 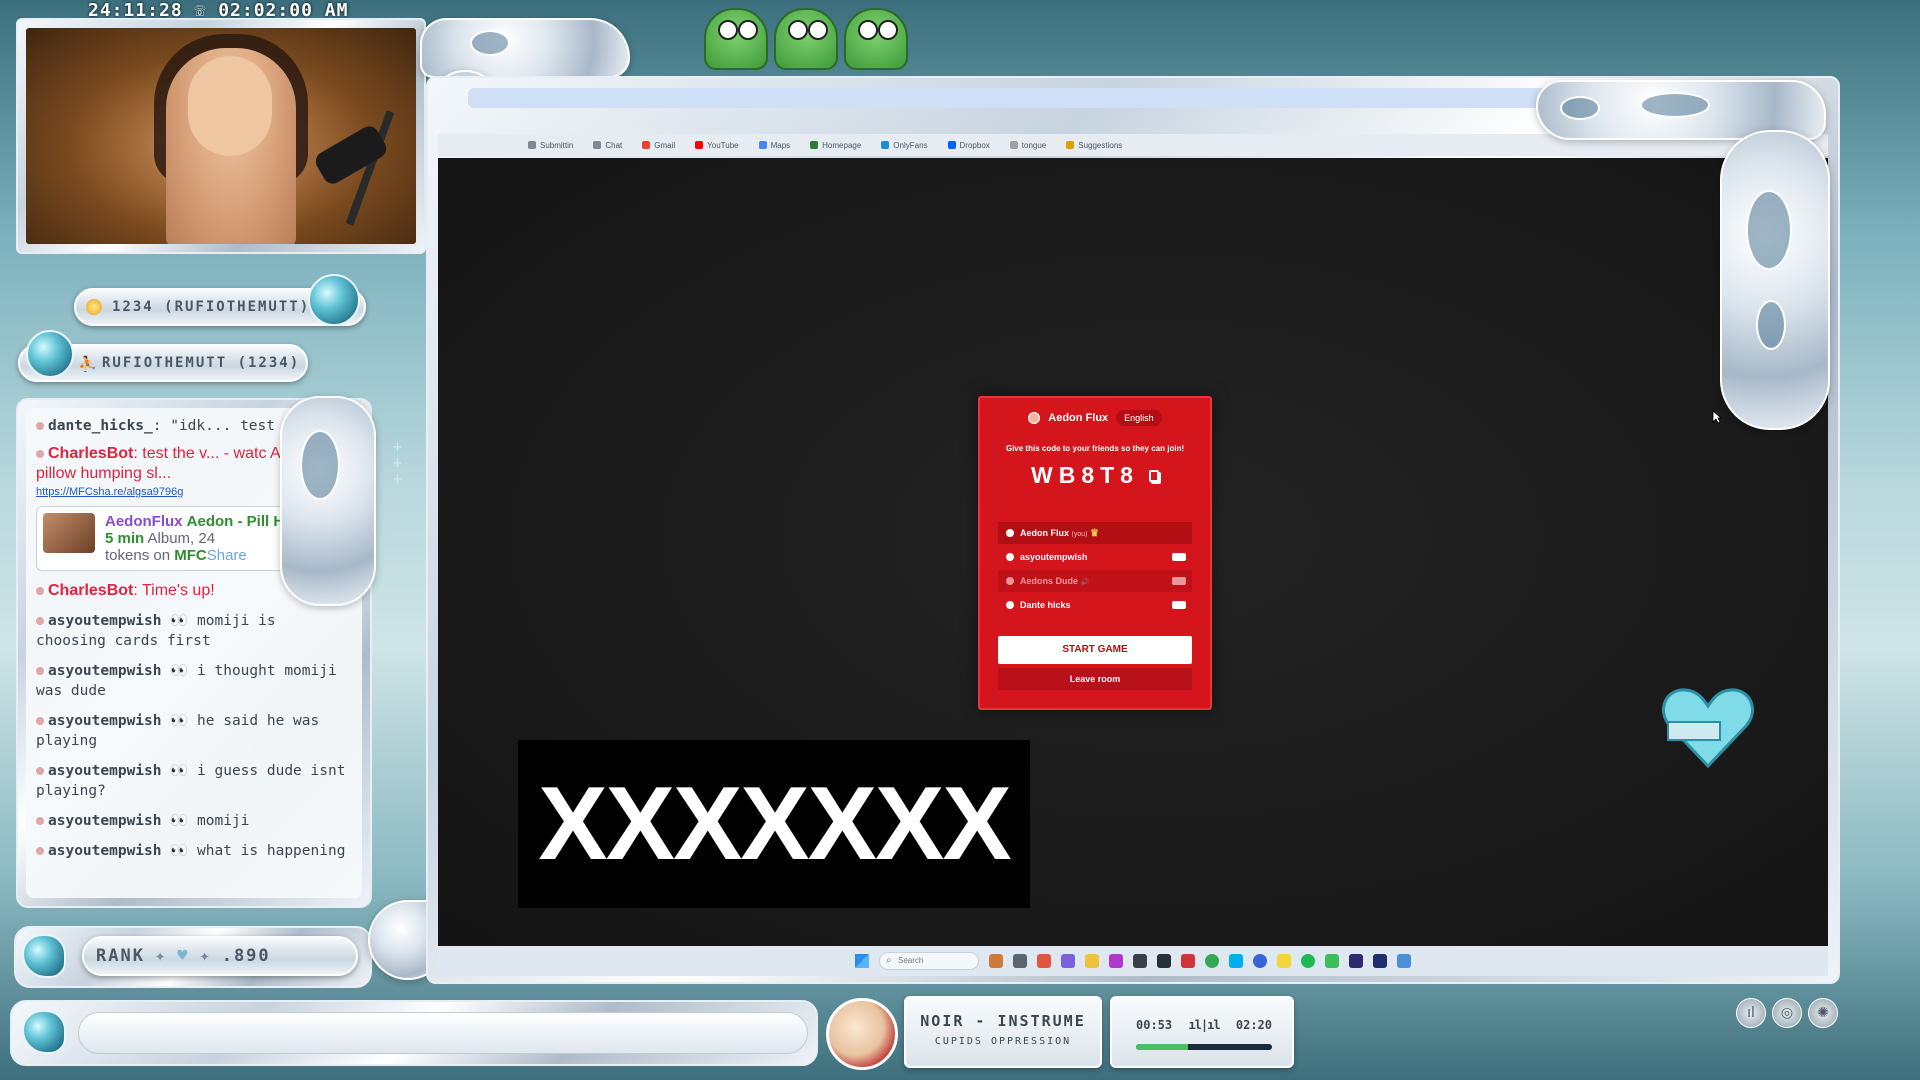 I want to click on mouse-cursor, so click(x=1717, y=417).